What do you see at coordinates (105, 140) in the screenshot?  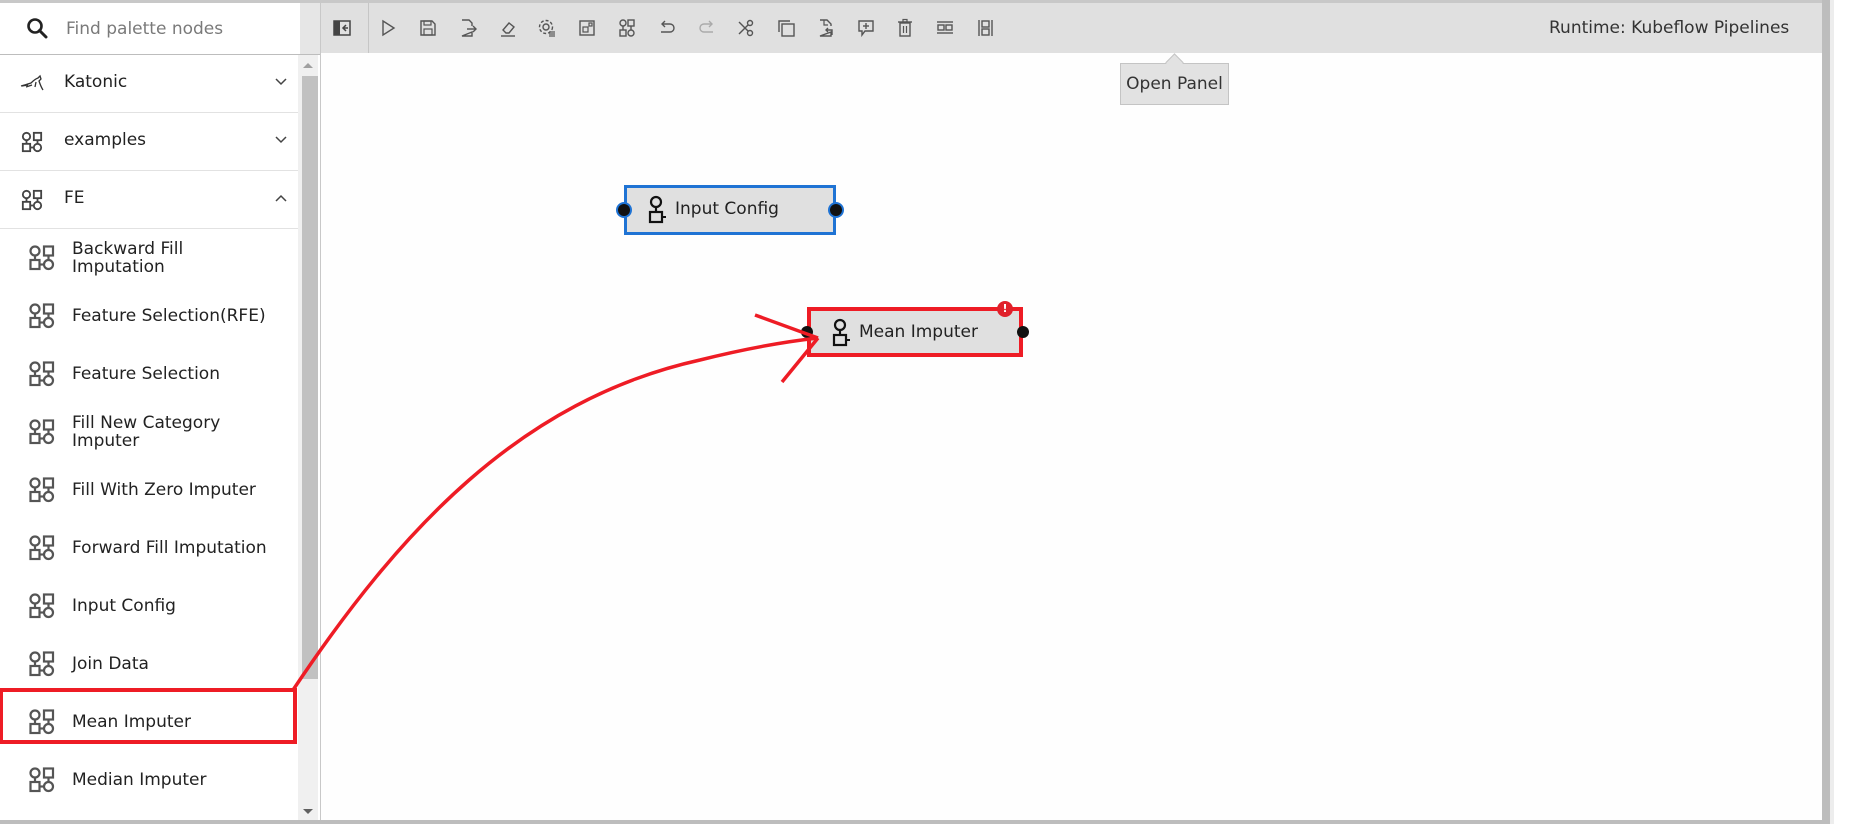 I see `palette-category-label: examples` at bounding box center [105, 140].